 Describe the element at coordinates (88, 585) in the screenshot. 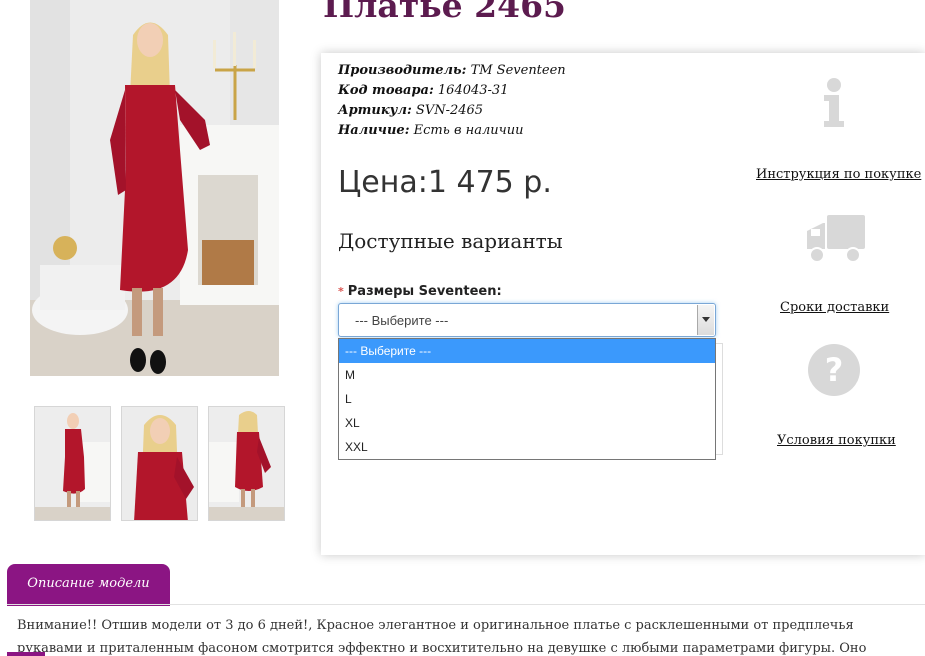

I see `tab-description: Описание модели` at that location.